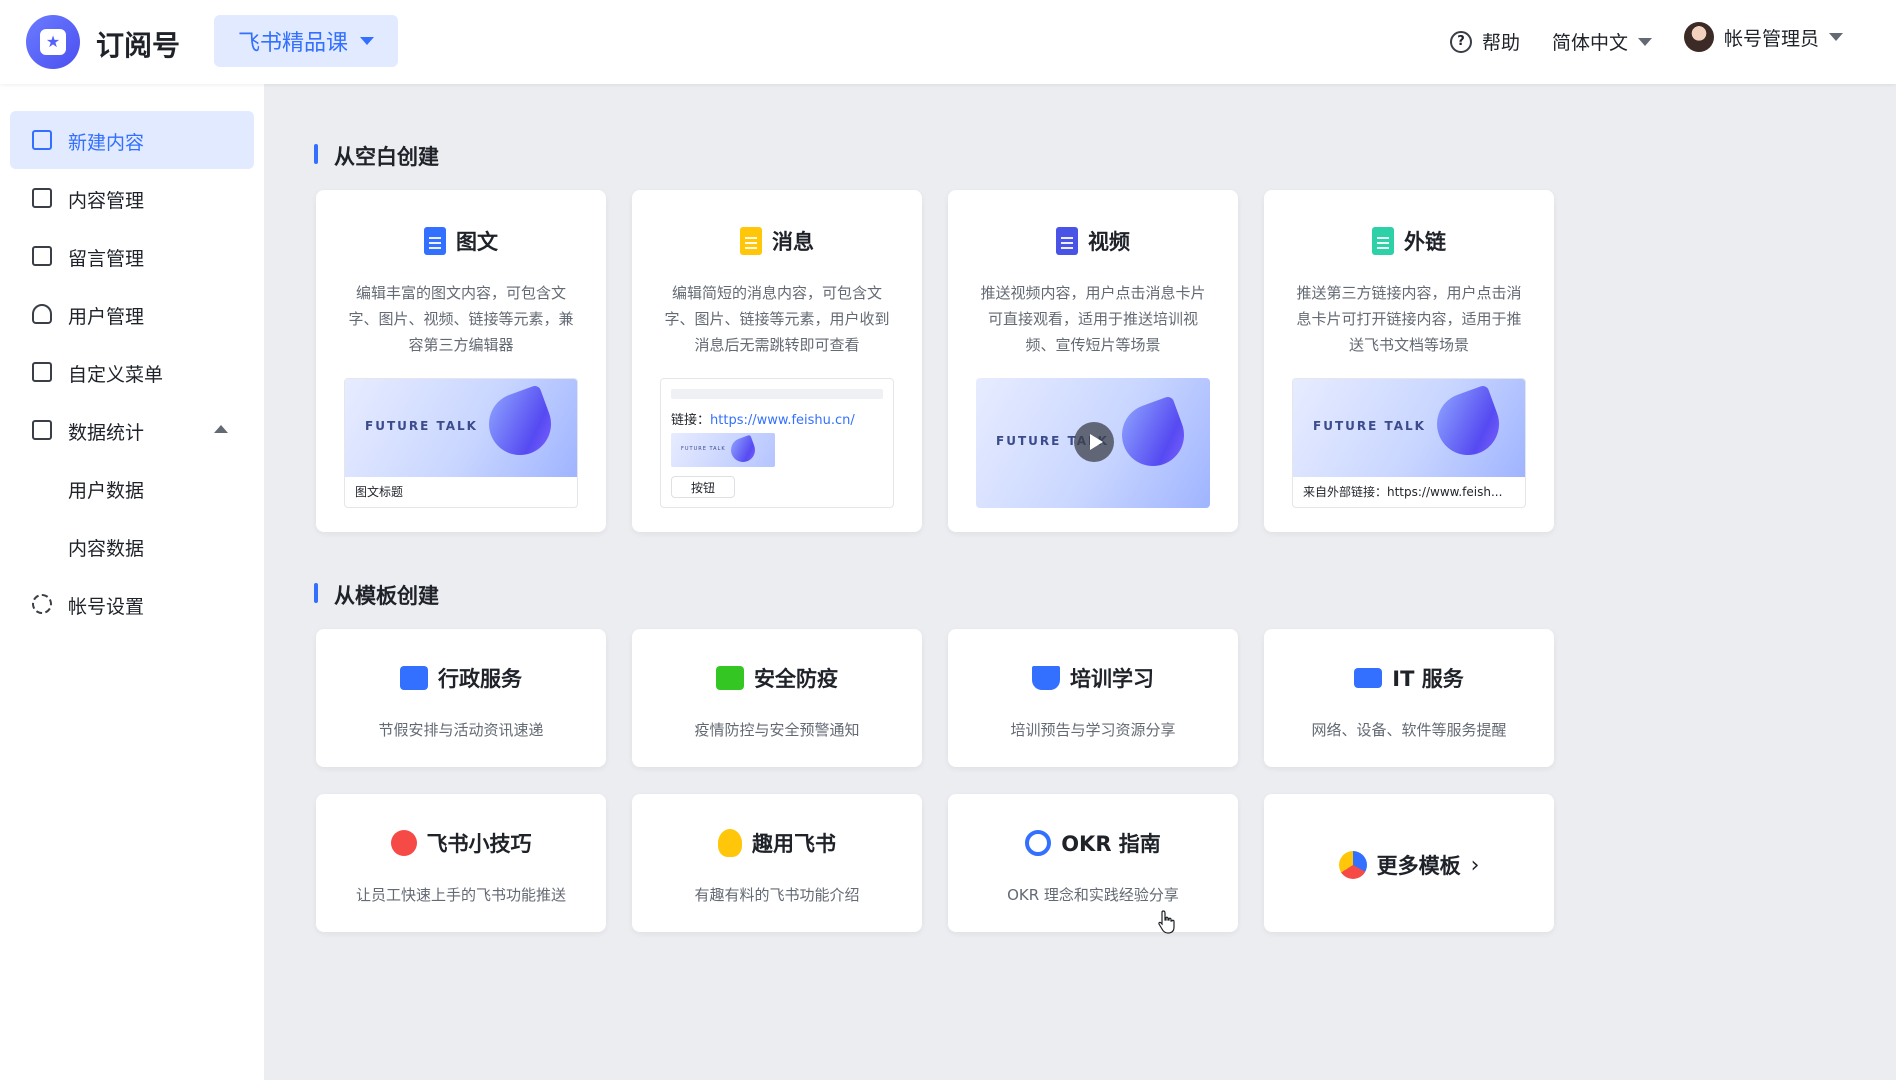 This screenshot has height=1080, width=1896. Describe the element at coordinates (292, 43) in the screenshot. I see `account-name: 飞书精品课` at that location.